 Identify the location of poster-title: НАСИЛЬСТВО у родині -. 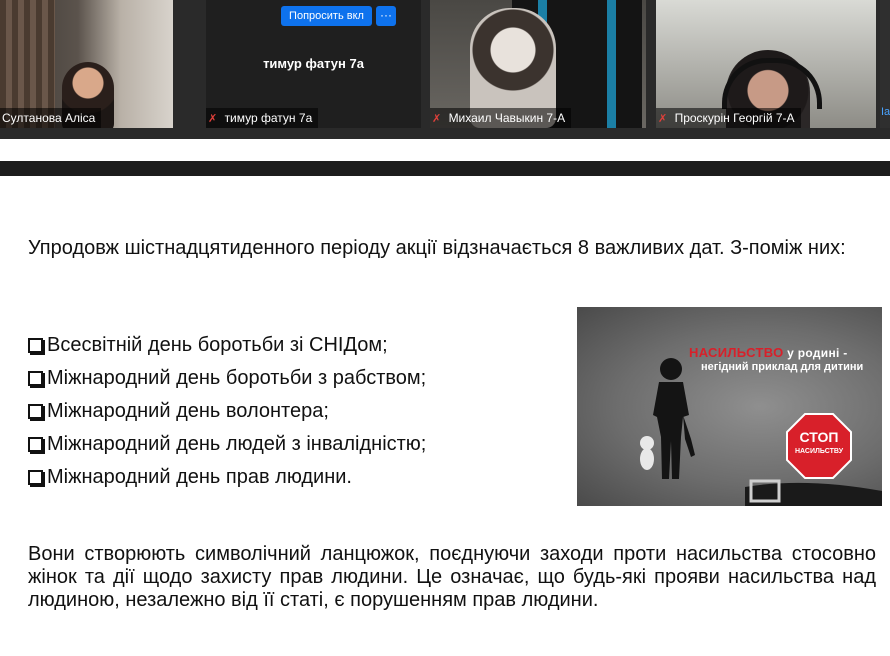
(768, 352).